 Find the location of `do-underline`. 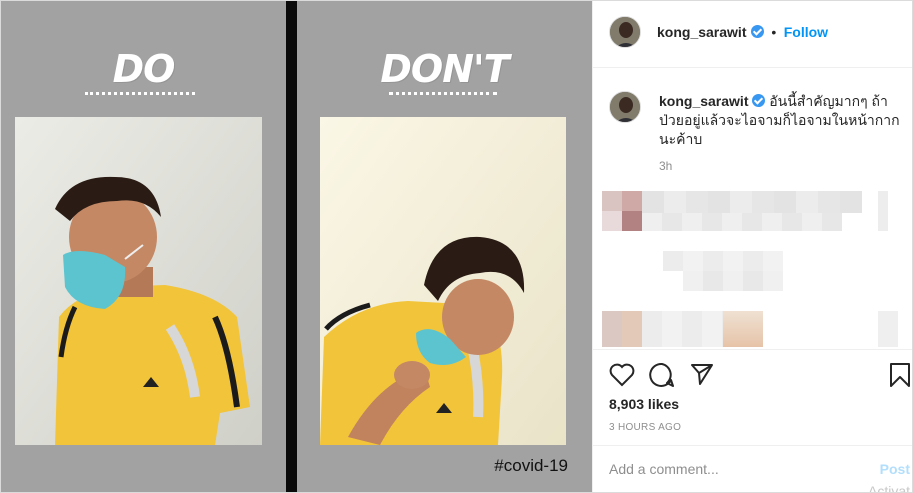

do-underline is located at coordinates (140, 93).